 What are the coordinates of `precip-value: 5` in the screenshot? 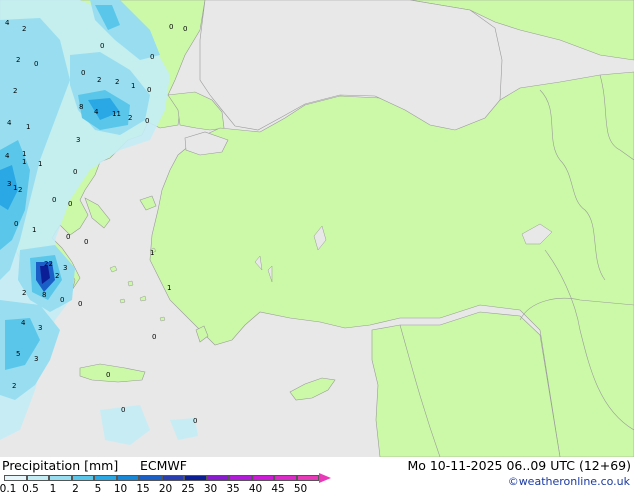 It's located at (18, 354).